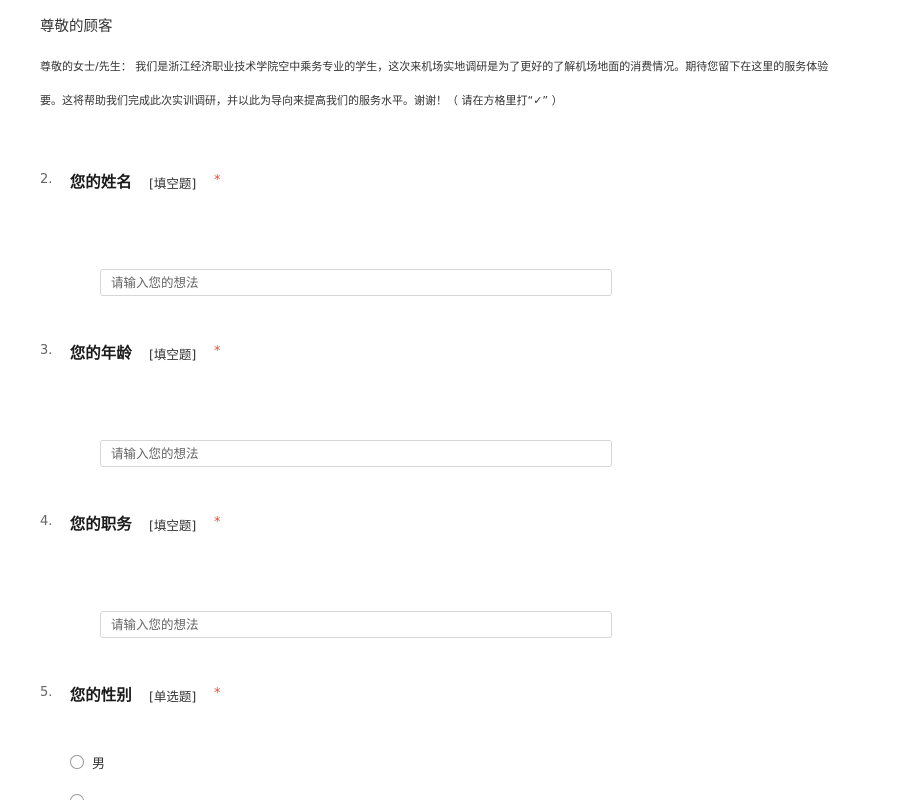 The height and width of the screenshot is (800, 900). Describe the element at coordinates (76, 27) in the screenshot. I see `survey-title: 尊敬的顾客` at that location.